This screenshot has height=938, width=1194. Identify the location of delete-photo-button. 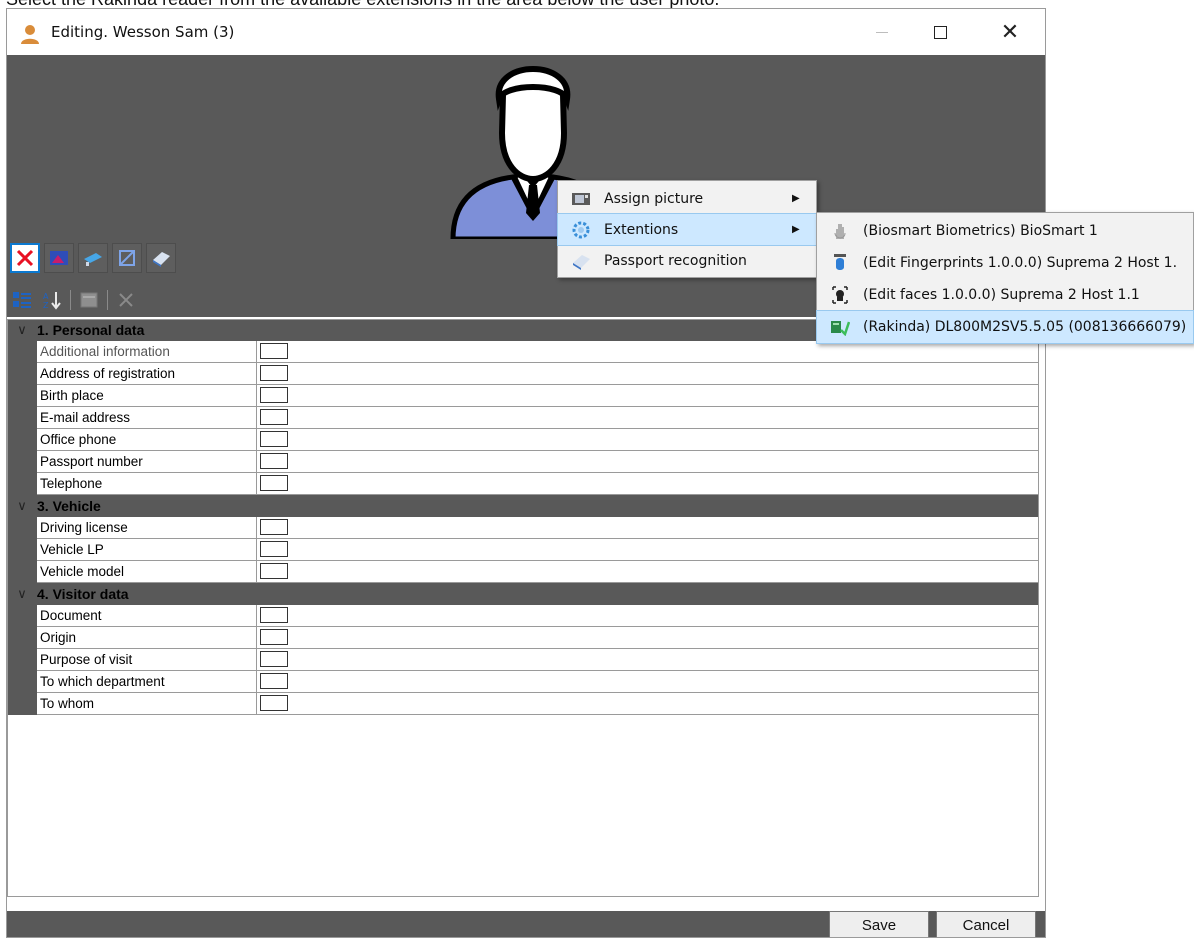
(25, 258).